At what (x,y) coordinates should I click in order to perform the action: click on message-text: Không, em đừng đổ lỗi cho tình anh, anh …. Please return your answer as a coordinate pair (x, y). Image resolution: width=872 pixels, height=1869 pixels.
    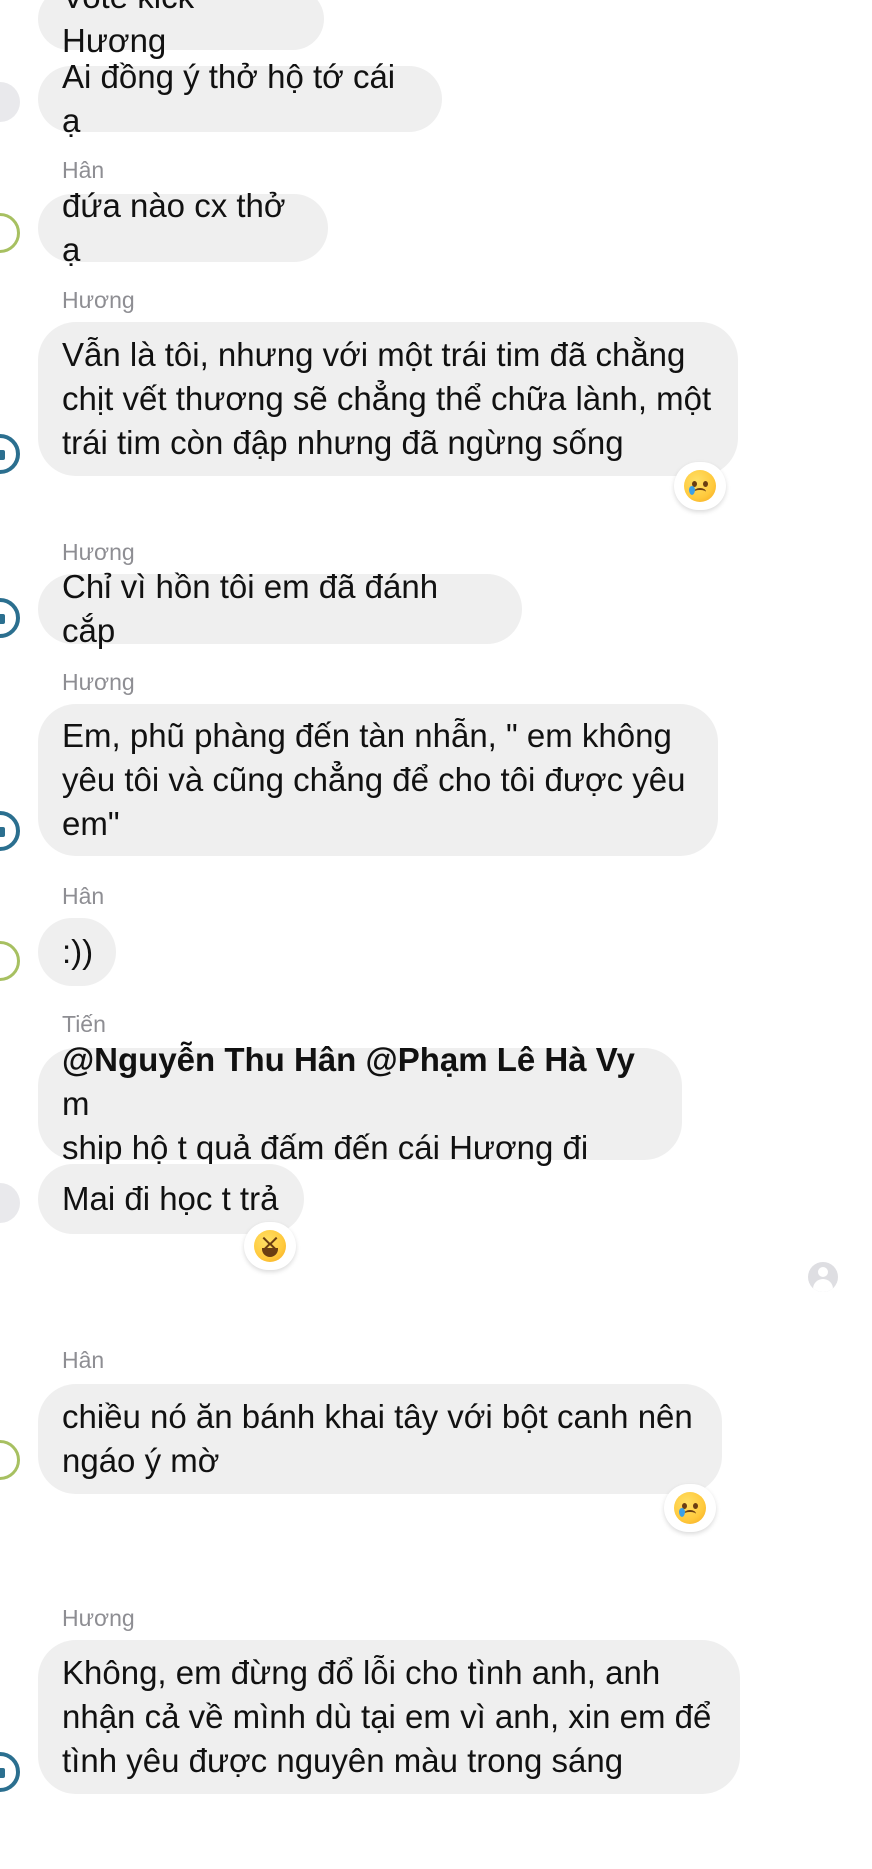
    Looking at the image, I should click on (387, 1716).